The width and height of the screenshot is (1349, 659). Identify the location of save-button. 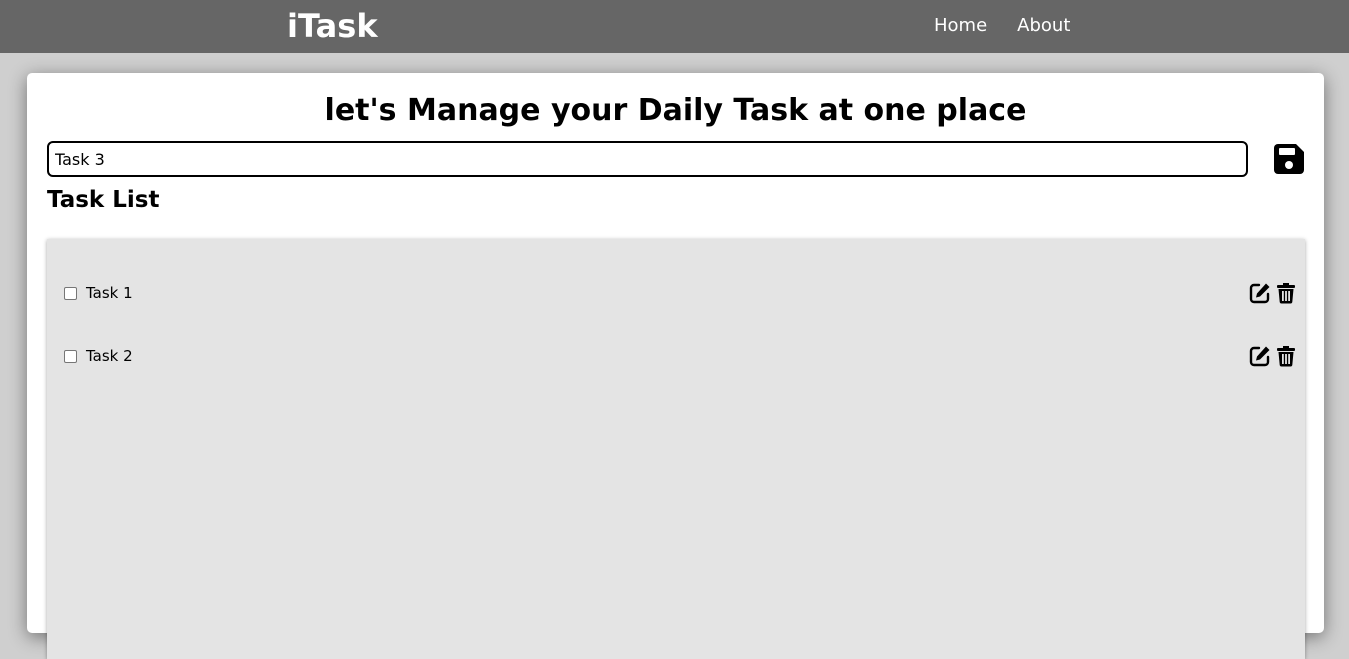
(1289, 159).